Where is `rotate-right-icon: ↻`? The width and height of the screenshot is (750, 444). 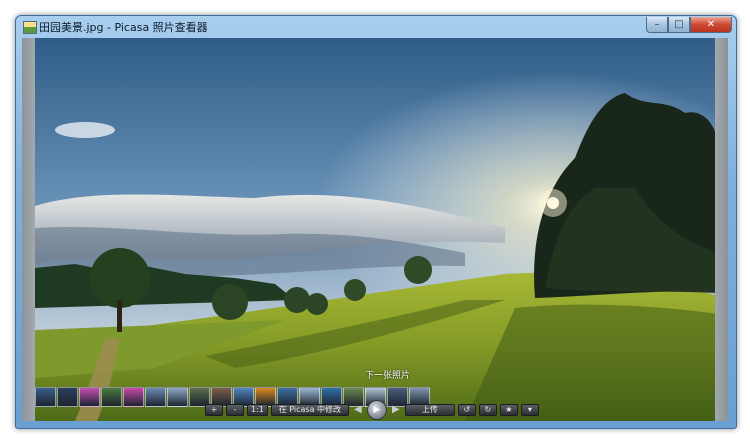
rotate-right-icon: ↻ is located at coordinates (487, 410).